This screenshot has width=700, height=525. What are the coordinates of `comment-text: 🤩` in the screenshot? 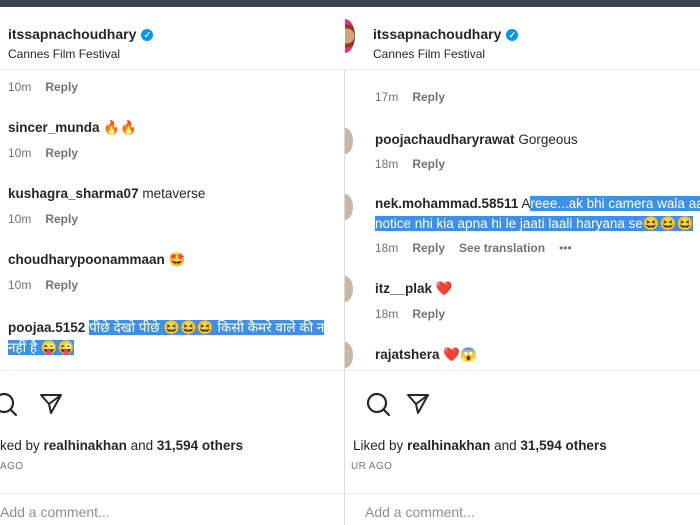 It's located at (177, 259).